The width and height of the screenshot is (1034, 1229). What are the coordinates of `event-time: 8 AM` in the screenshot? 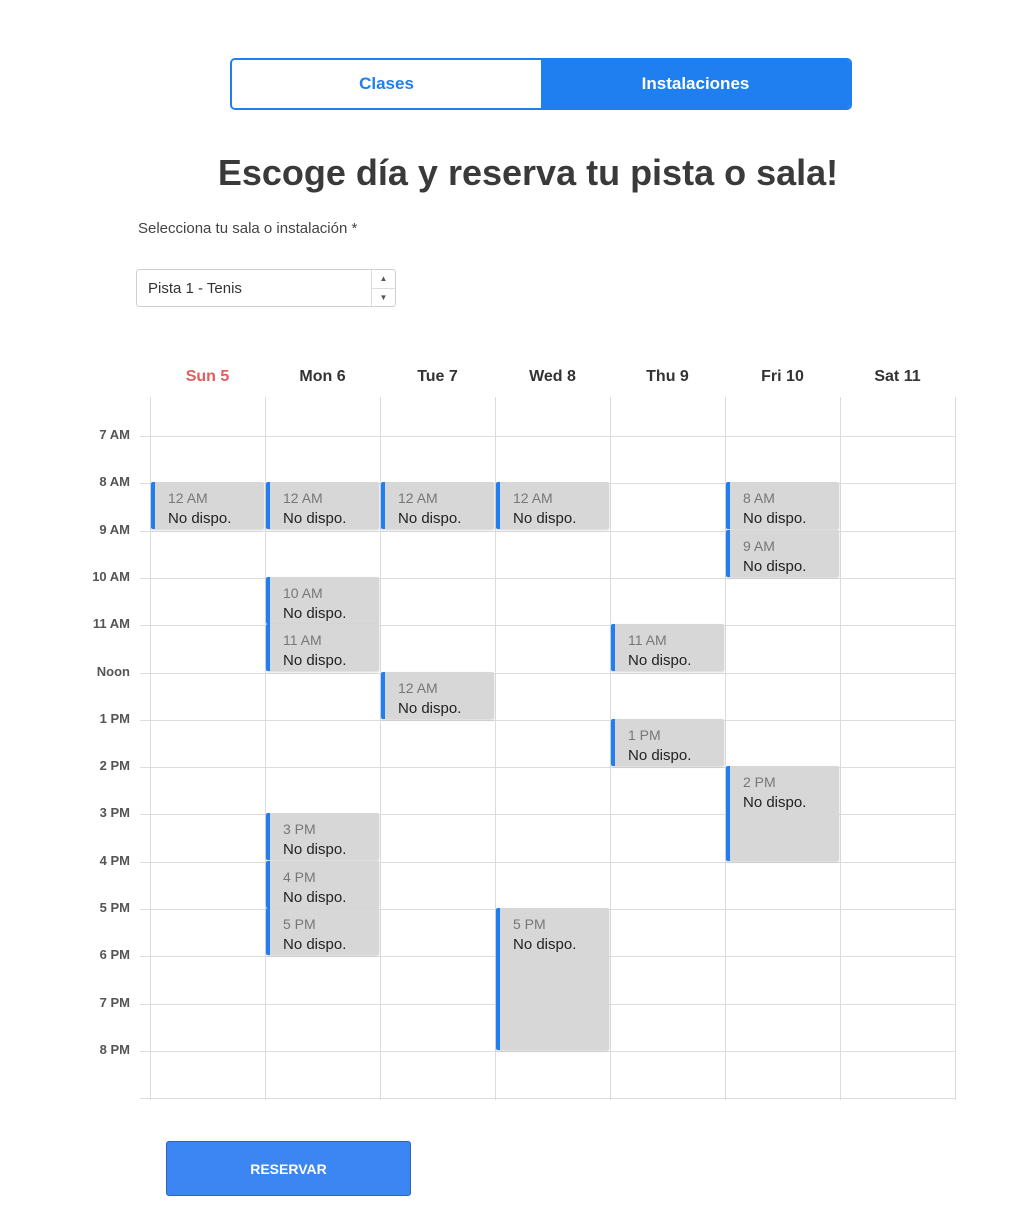 It's located at (759, 498).